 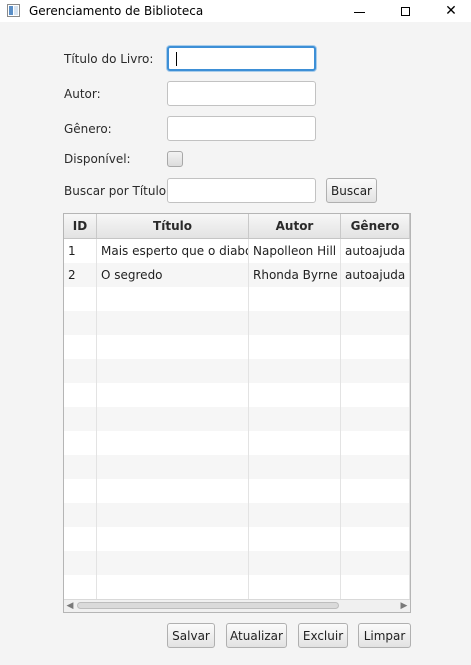 I want to click on buscar-input, so click(x=241, y=190).